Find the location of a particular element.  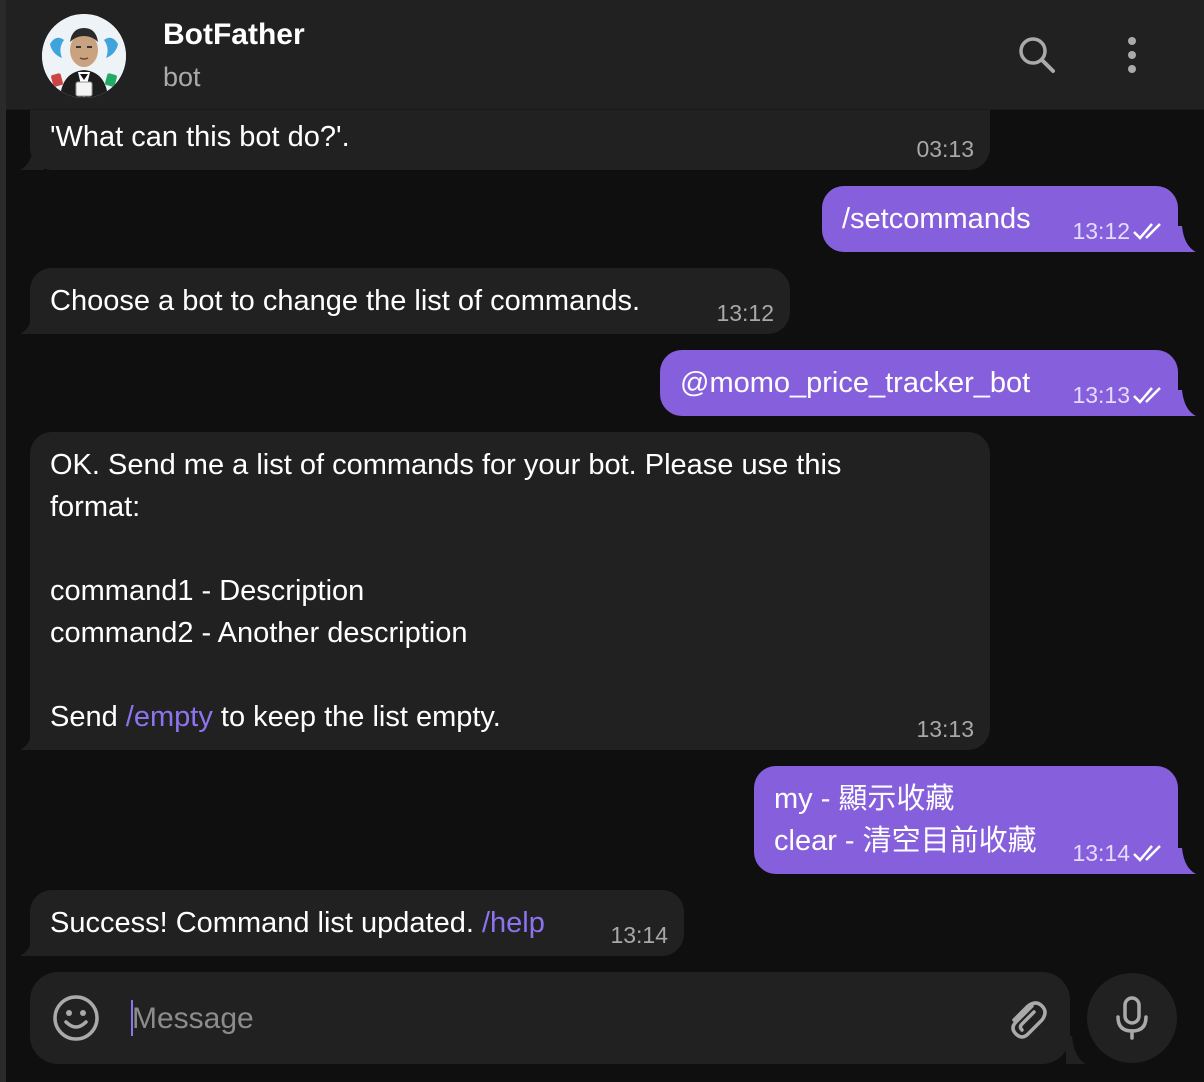

search-icon is located at coordinates (1037, 55).